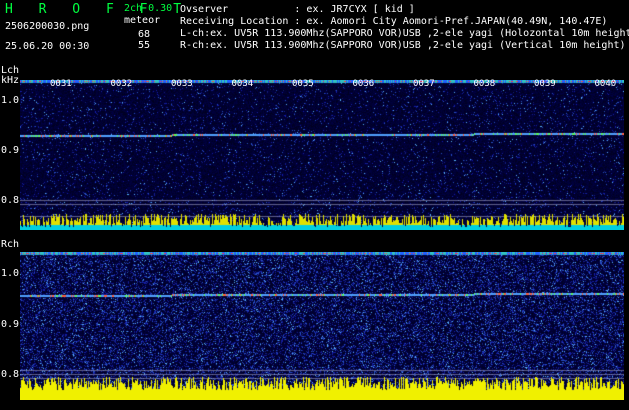  Describe the element at coordinates (10, 244) in the screenshot. I see `rch-channel-label: Rch` at that location.